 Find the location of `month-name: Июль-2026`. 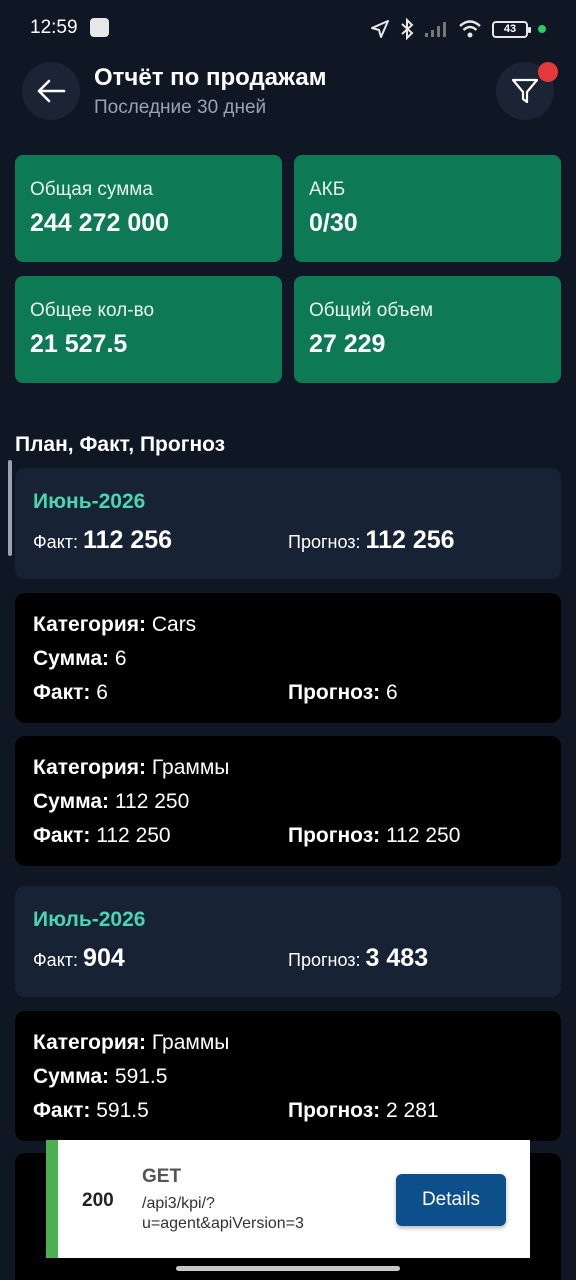

month-name: Июль-2026 is located at coordinates (89, 919).